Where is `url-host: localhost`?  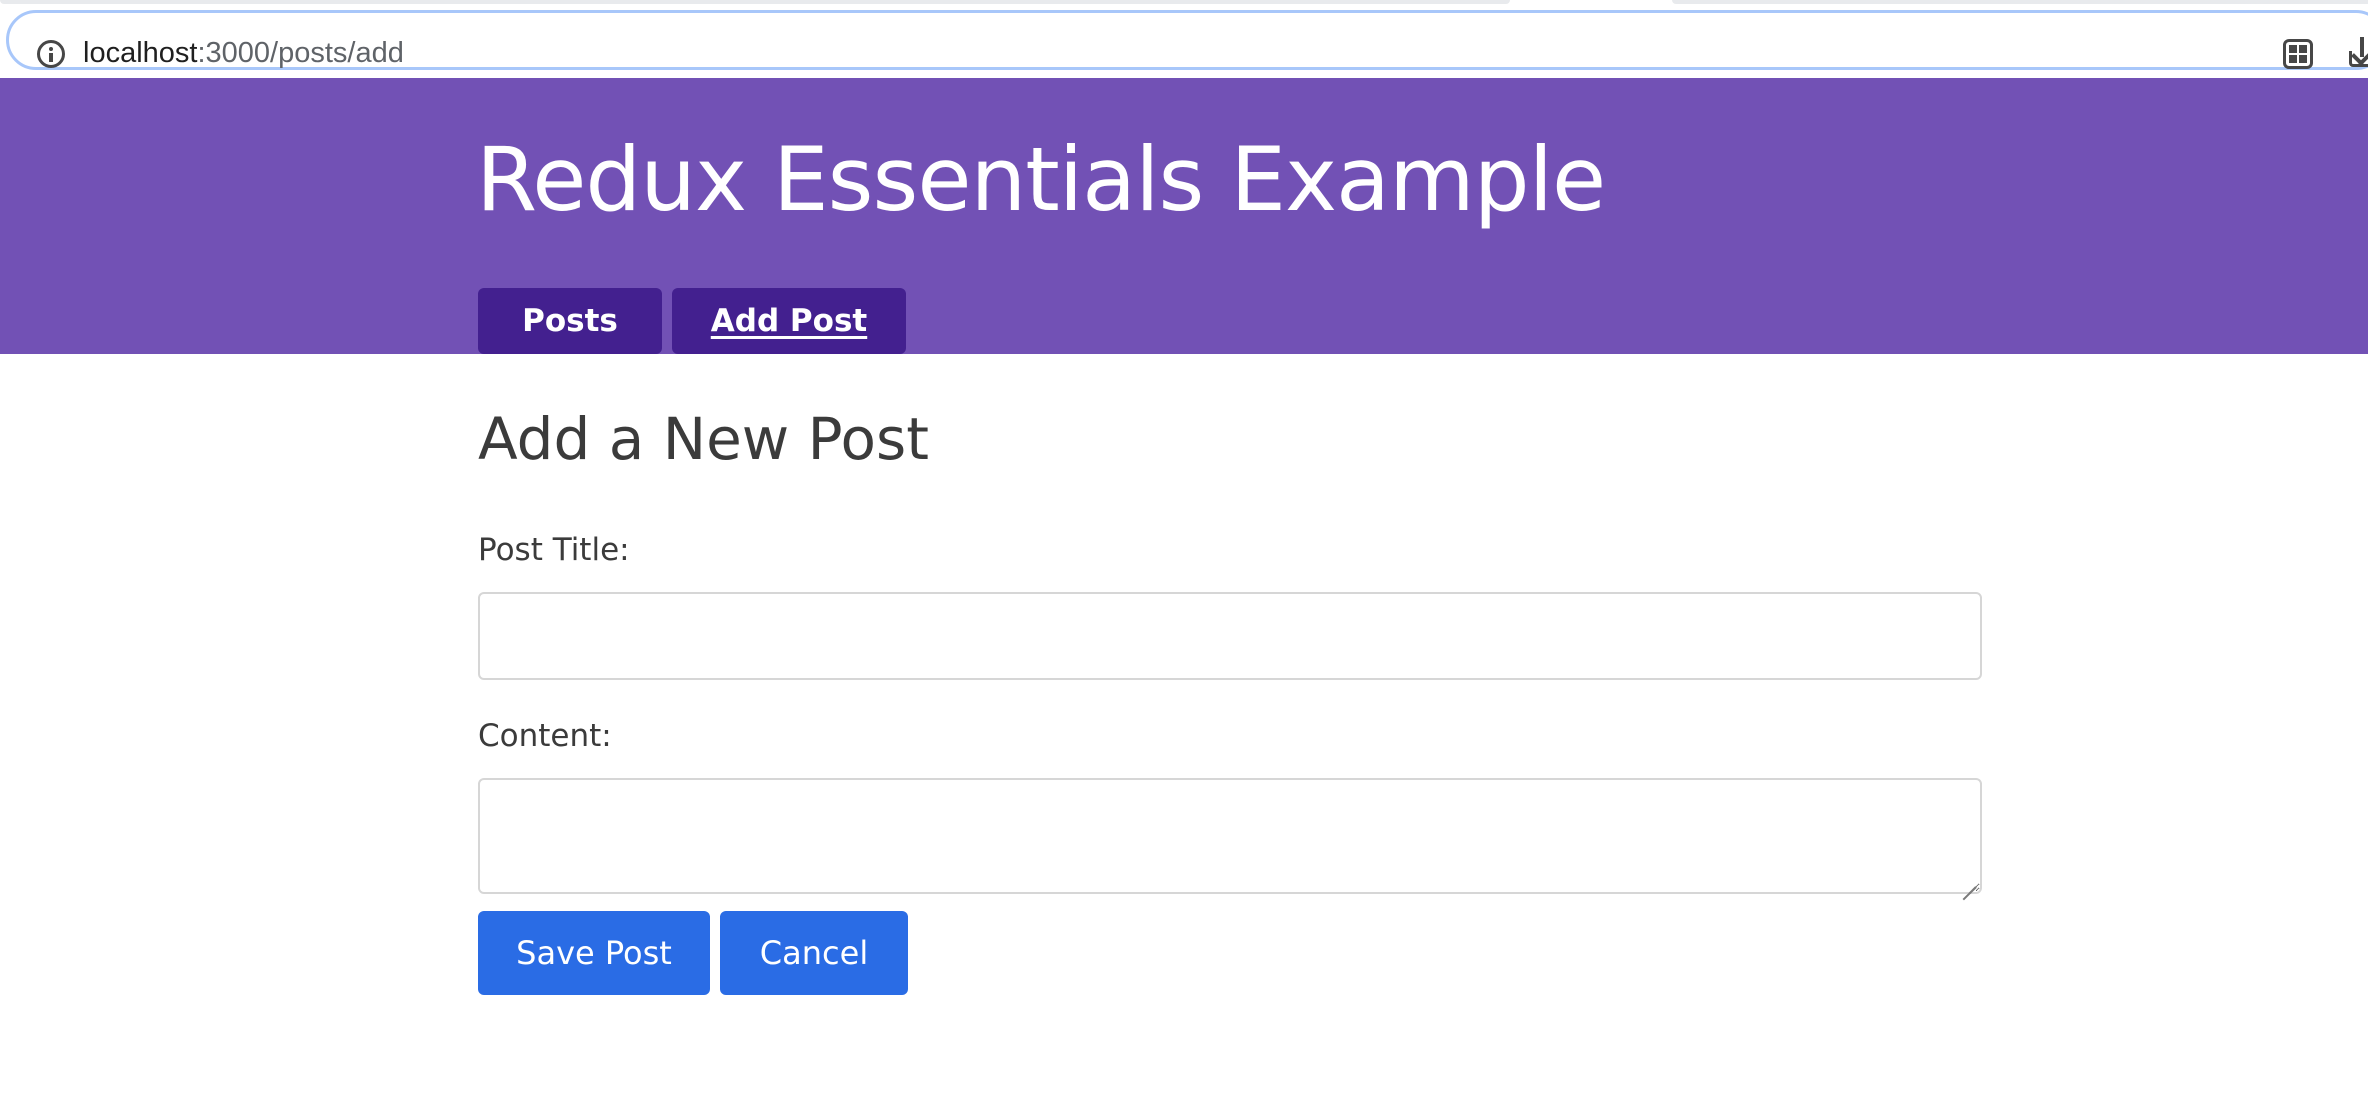 url-host: localhost is located at coordinates (140, 53).